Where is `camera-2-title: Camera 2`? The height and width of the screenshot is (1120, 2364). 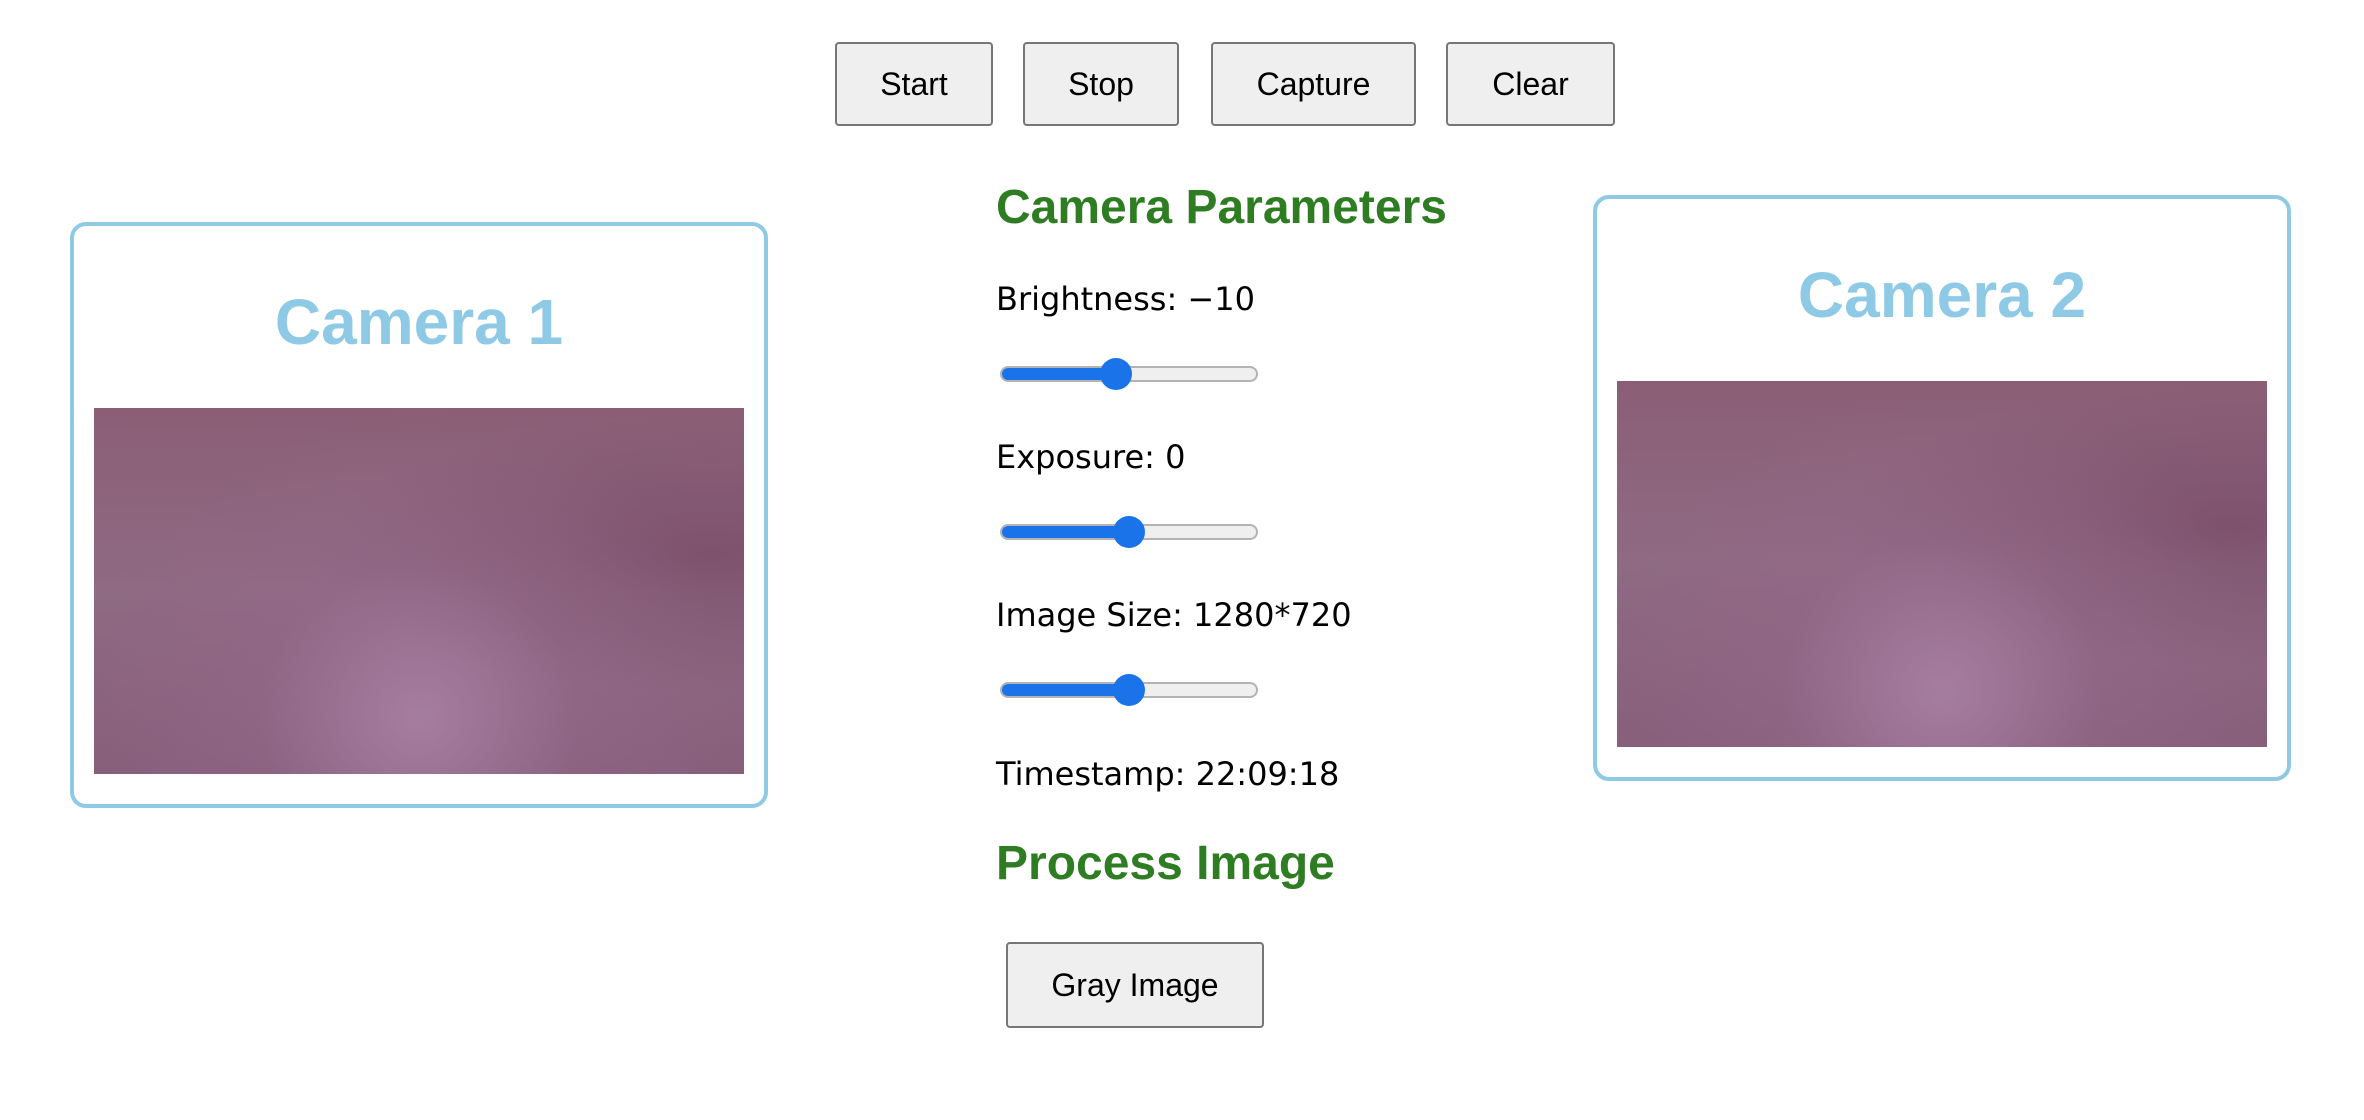 camera-2-title: Camera 2 is located at coordinates (1942, 295).